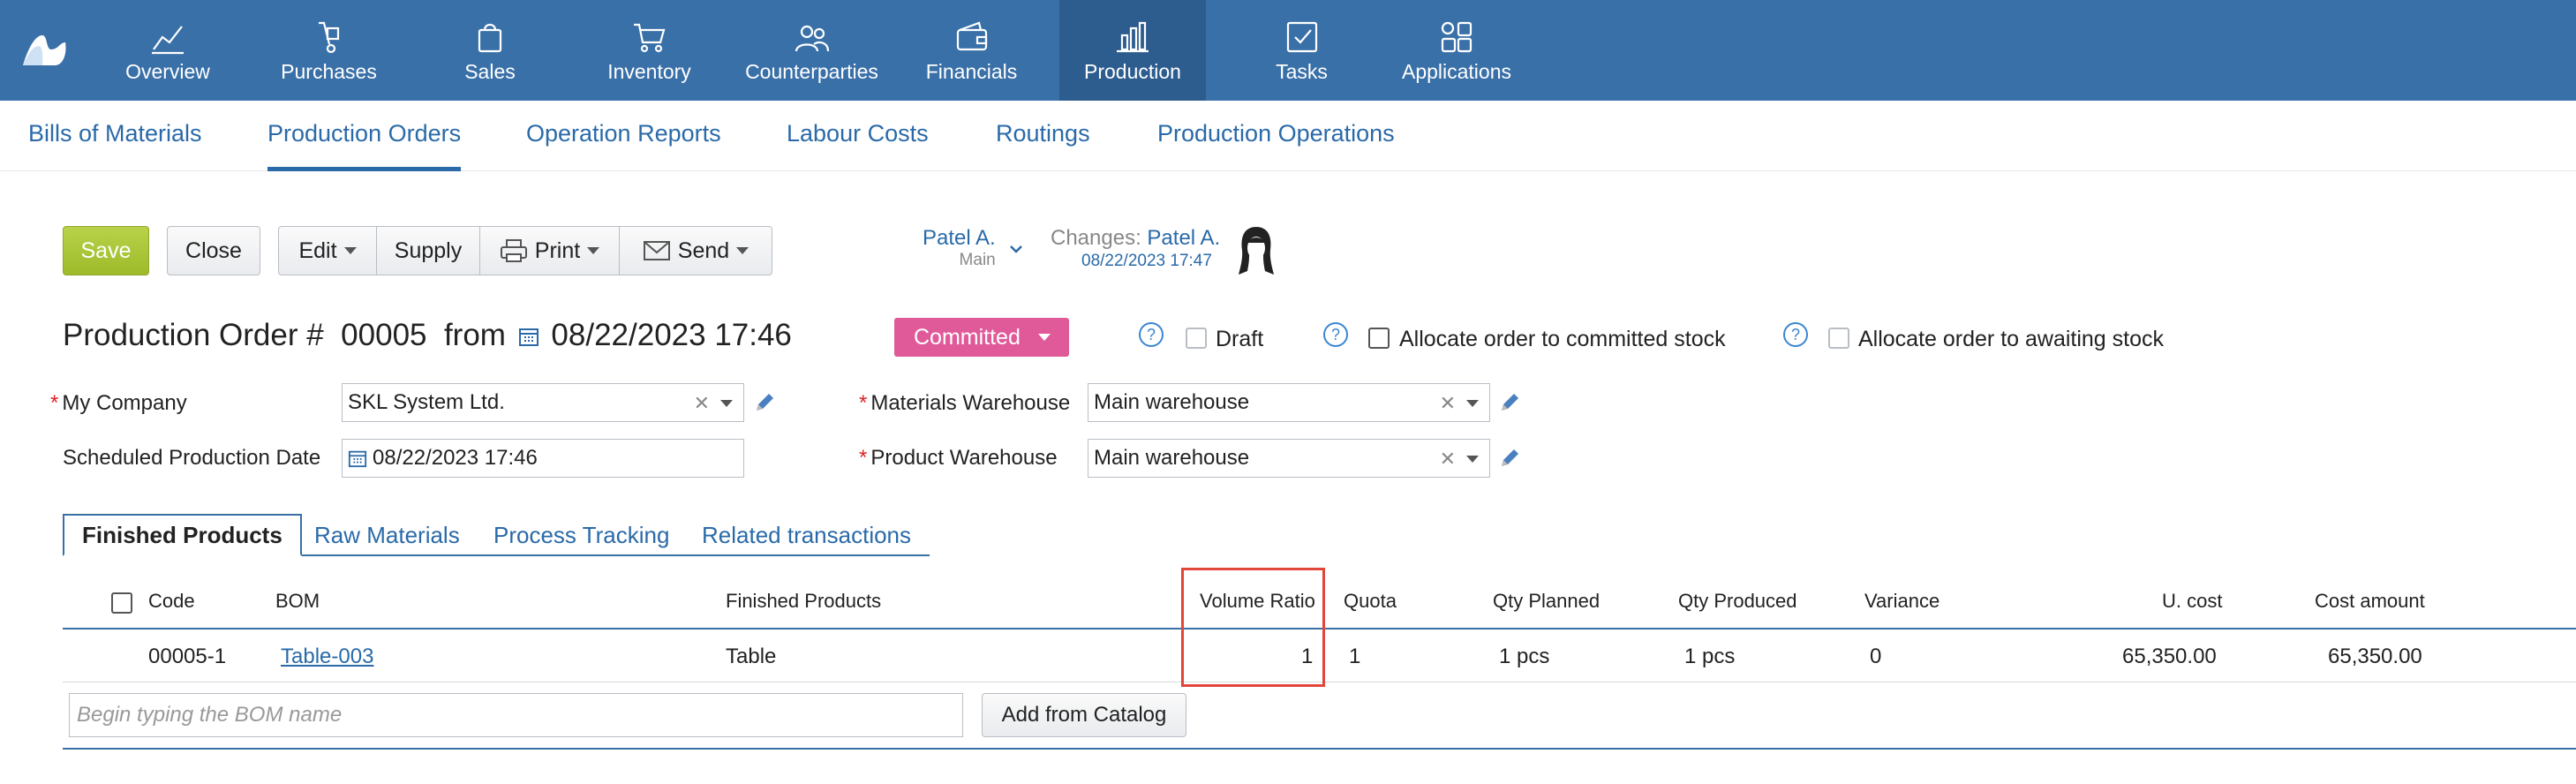 This screenshot has height=784, width=2576. What do you see at coordinates (543, 402) in the screenshot?
I see `company-field: SKL System Ltd. ✕` at bounding box center [543, 402].